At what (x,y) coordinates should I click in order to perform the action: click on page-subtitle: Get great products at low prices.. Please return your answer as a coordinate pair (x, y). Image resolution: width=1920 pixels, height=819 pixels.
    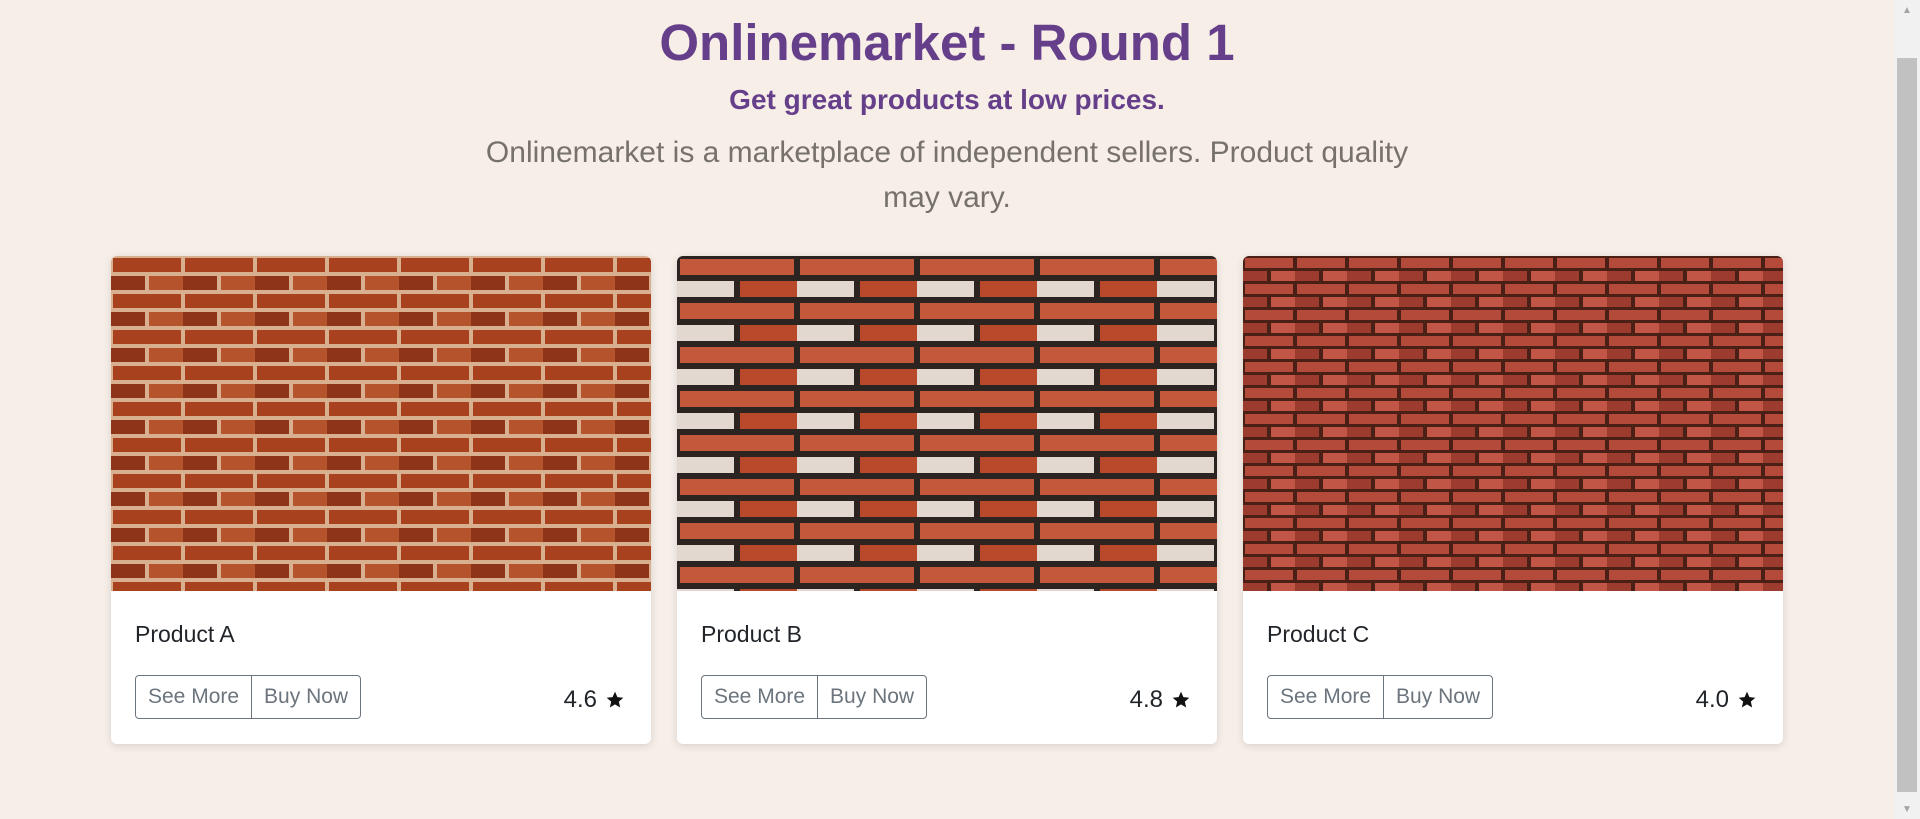
    Looking at the image, I should click on (947, 99).